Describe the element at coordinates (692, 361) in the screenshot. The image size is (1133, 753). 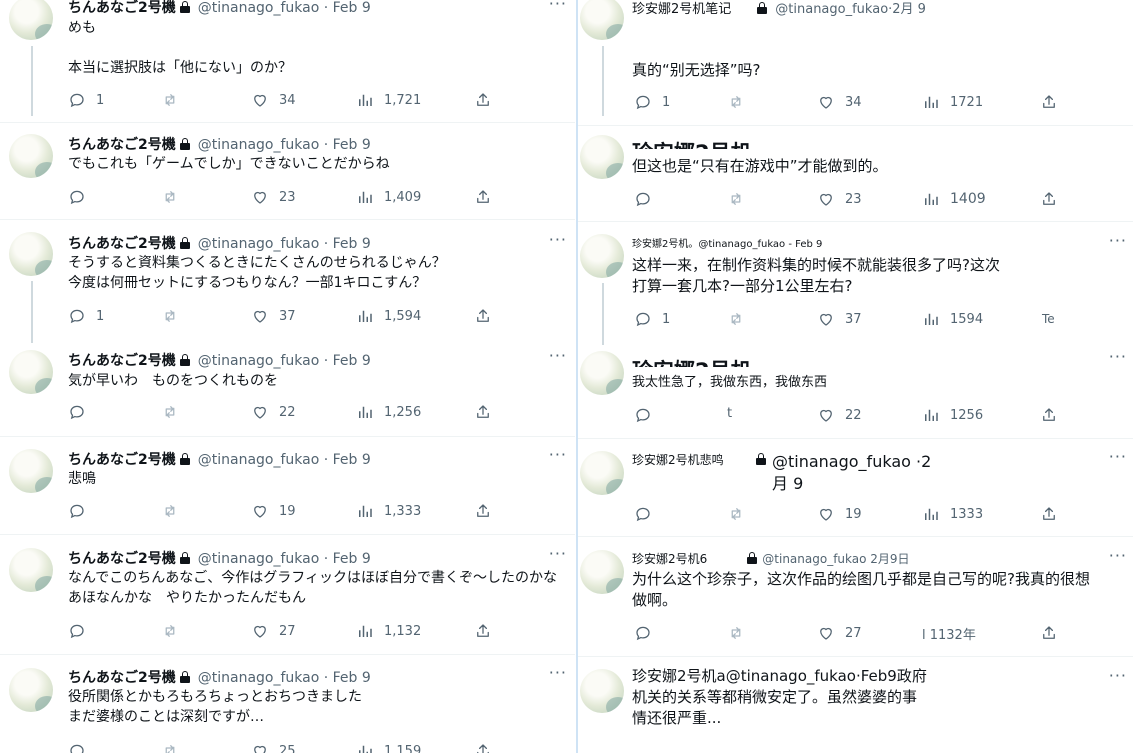
I see `display-name: 珍安娜2号机` at that location.